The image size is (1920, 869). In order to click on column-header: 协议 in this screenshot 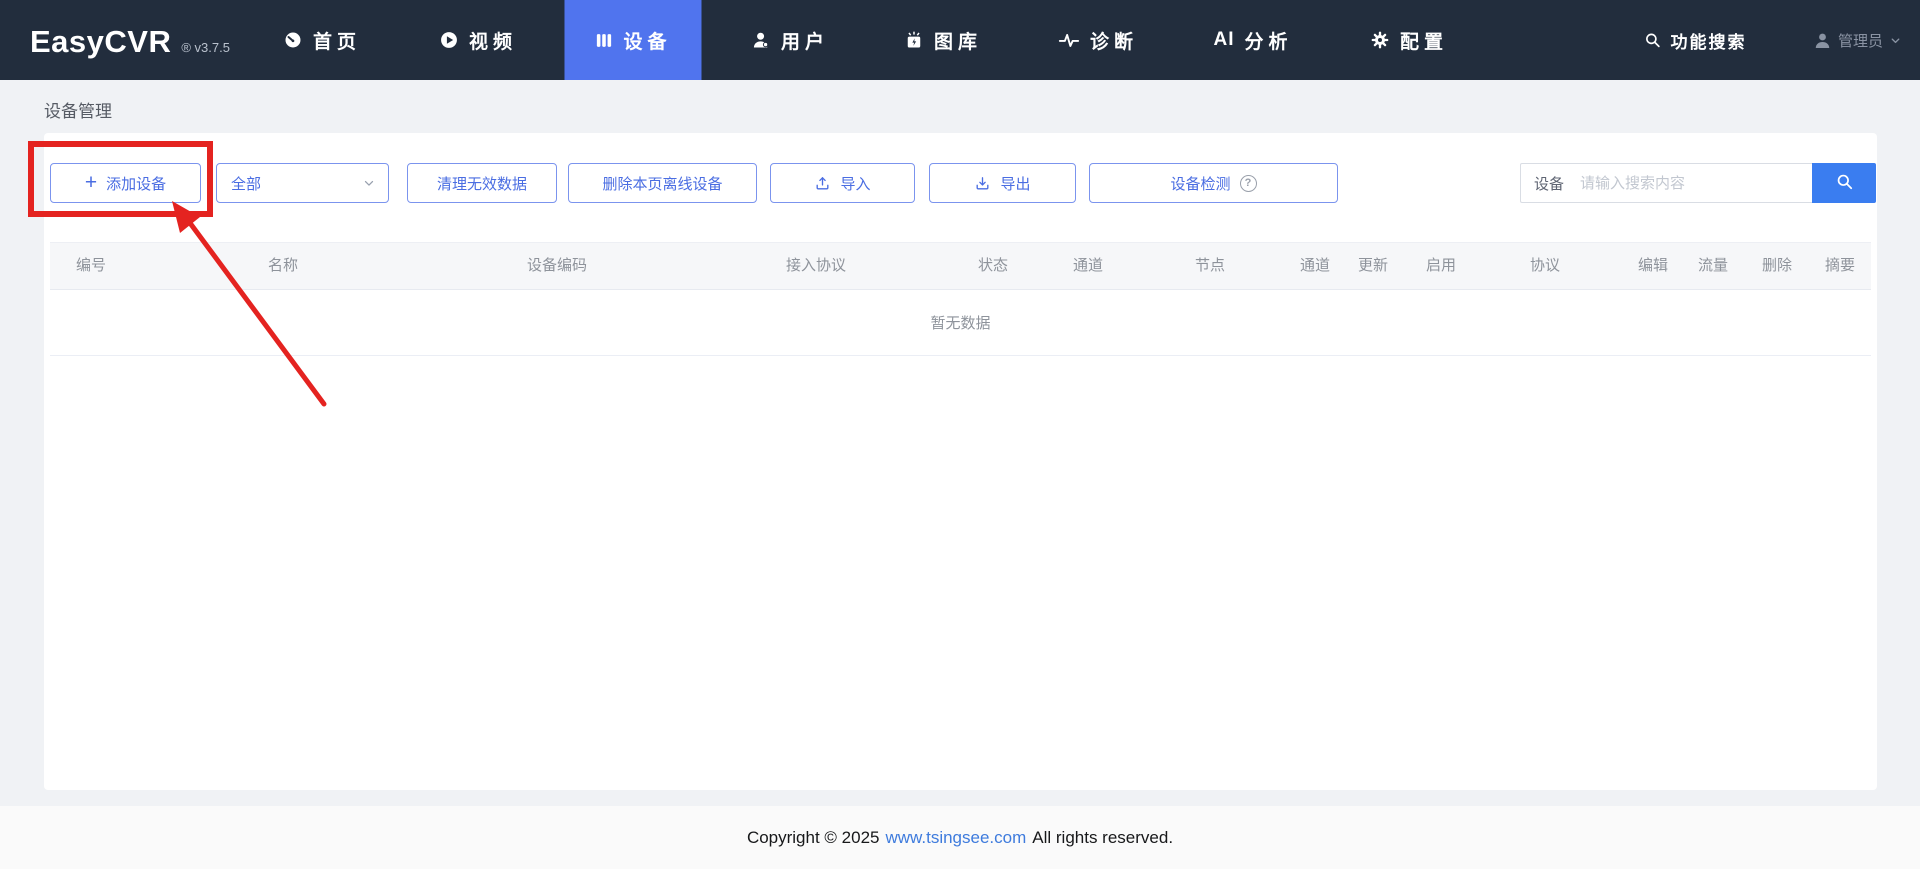, I will do `click(1545, 265)`.